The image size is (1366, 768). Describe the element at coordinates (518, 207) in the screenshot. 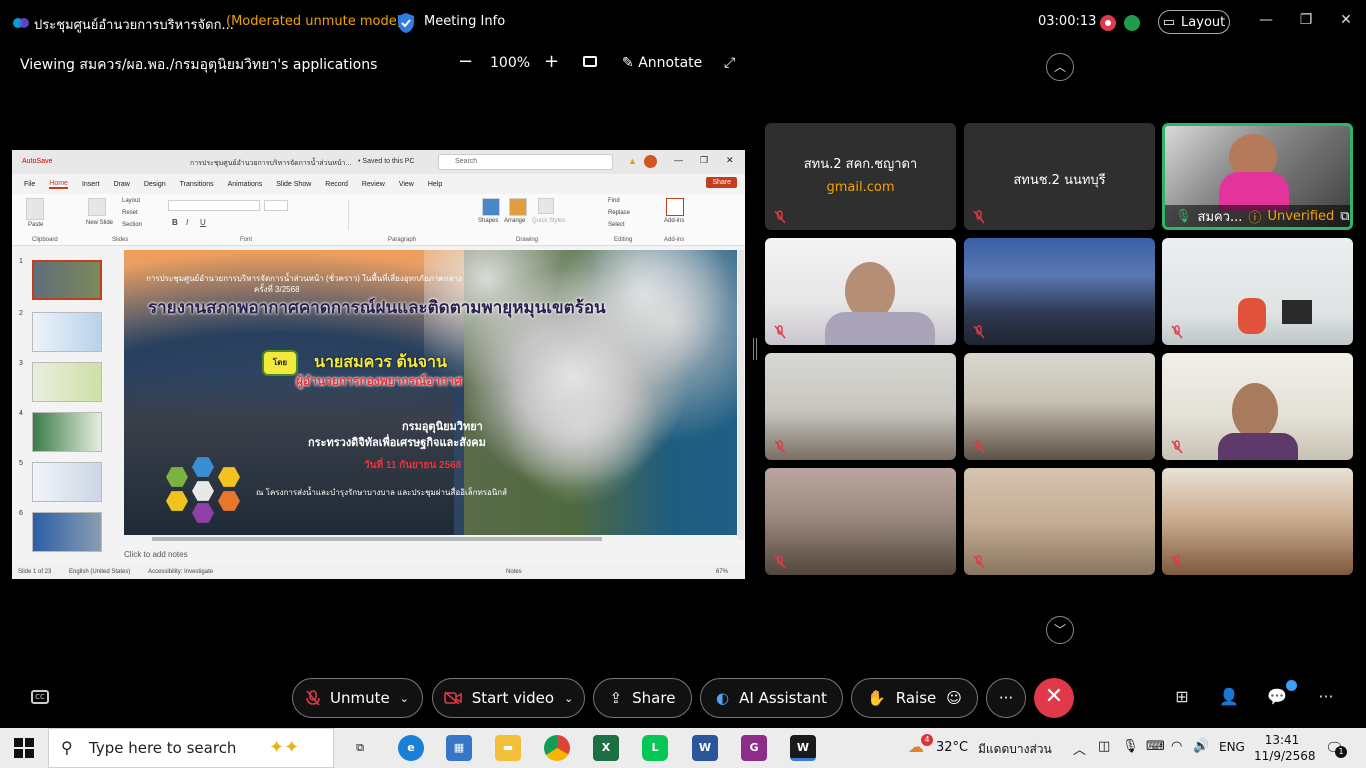

I see `arrange-icon` at that location.